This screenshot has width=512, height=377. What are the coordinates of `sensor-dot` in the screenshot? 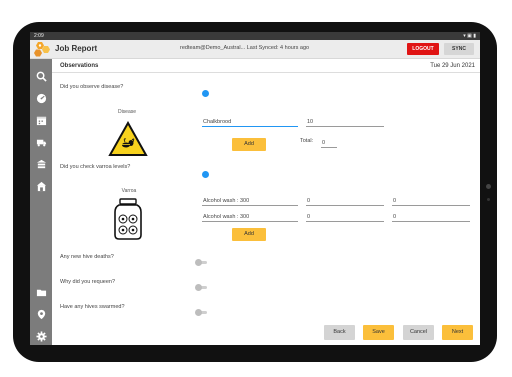 It's located at (488, 199).